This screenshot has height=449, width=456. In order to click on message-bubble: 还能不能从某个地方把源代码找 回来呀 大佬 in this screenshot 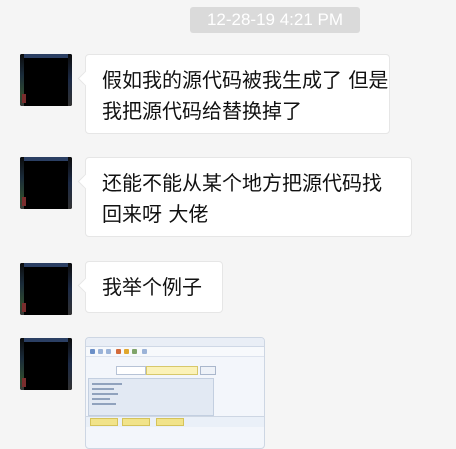, I will do `click(248, 197)`.